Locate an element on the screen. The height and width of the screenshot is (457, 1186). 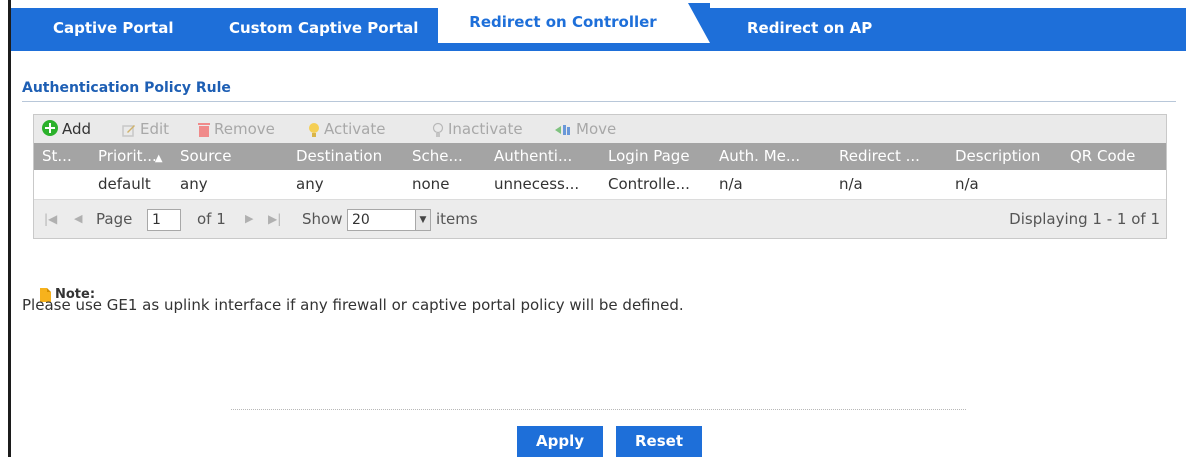
column-header-source: Source is located at coordinates (235, 156).